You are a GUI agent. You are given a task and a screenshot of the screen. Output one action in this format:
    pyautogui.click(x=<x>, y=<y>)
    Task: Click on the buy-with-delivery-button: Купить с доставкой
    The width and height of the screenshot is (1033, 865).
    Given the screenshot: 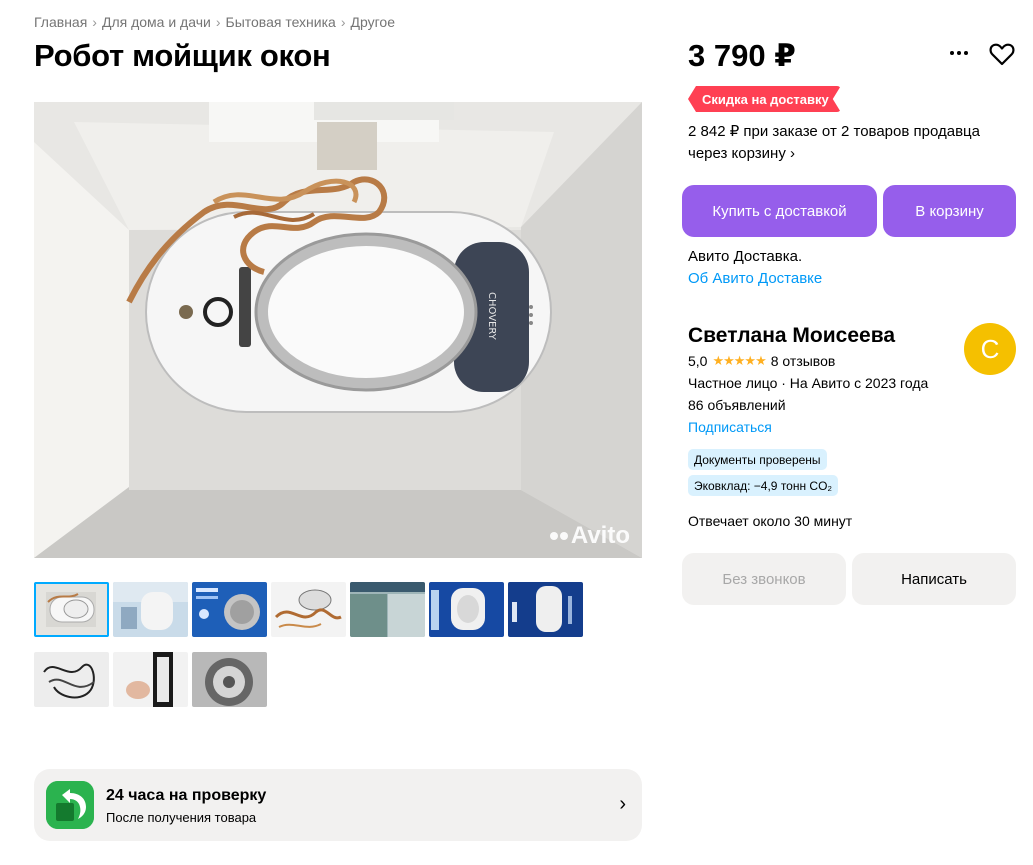 What is the action you would take?
    pyautogui.click(x=779, y=211)
    